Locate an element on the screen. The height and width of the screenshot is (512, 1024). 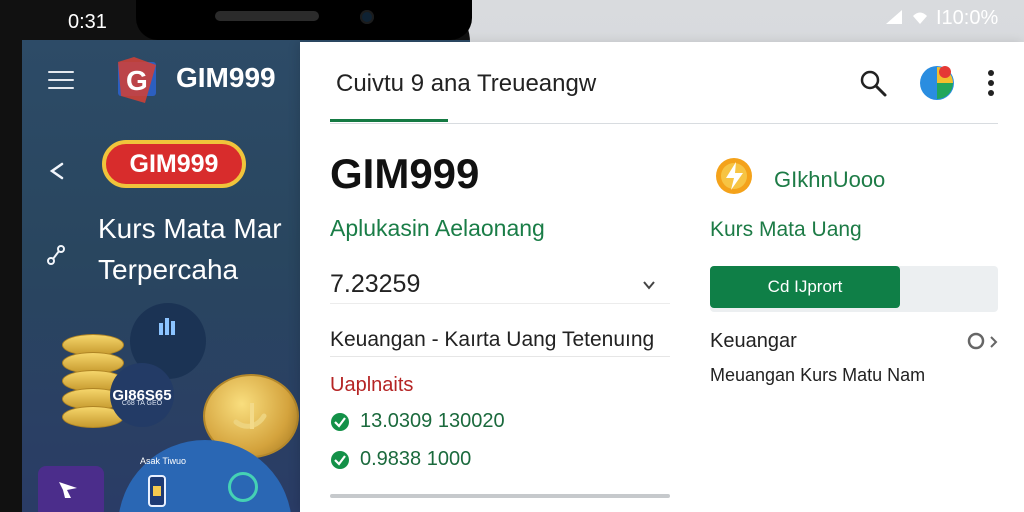
active-tab-indicator is located at coordinates (389, 120).